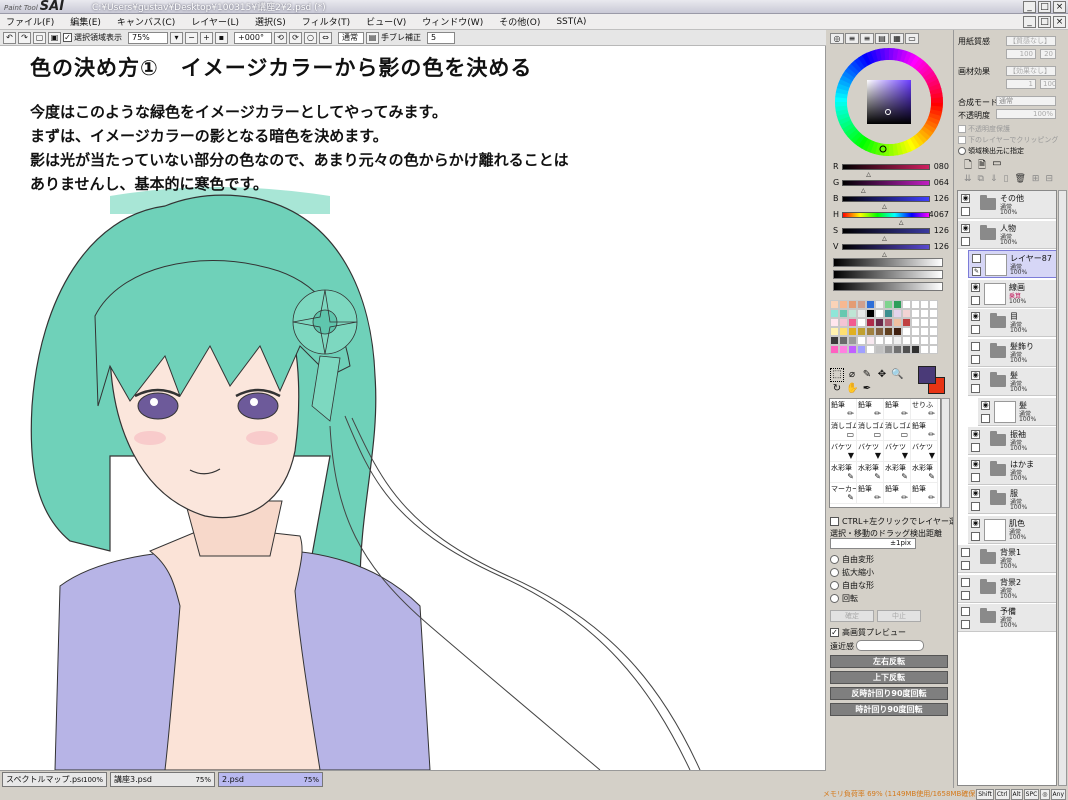 Image resolution: width=1068 pixels, height=800 pixels. I want to click on stabilizer-field: 5, so click(441, 37).